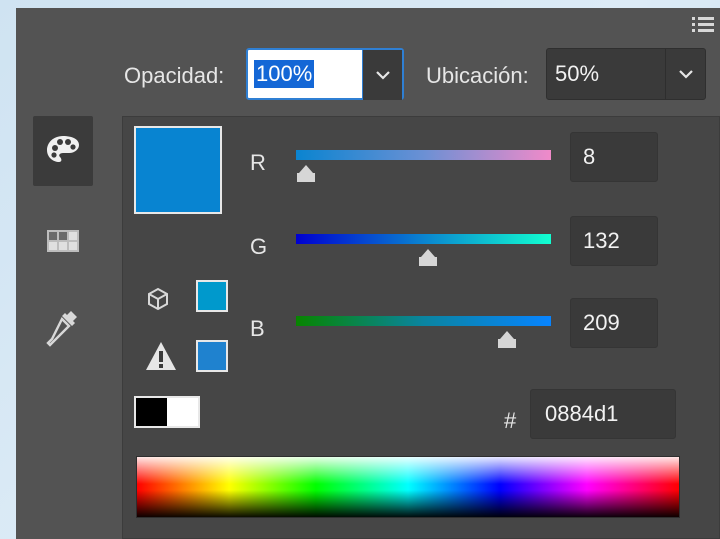 The width and height of the screenshot is (720, 539). What do you see at coordinates (477, 75) in the screenshot?
I see `location-label: Ubicación:` at bounding box center [477, 75].